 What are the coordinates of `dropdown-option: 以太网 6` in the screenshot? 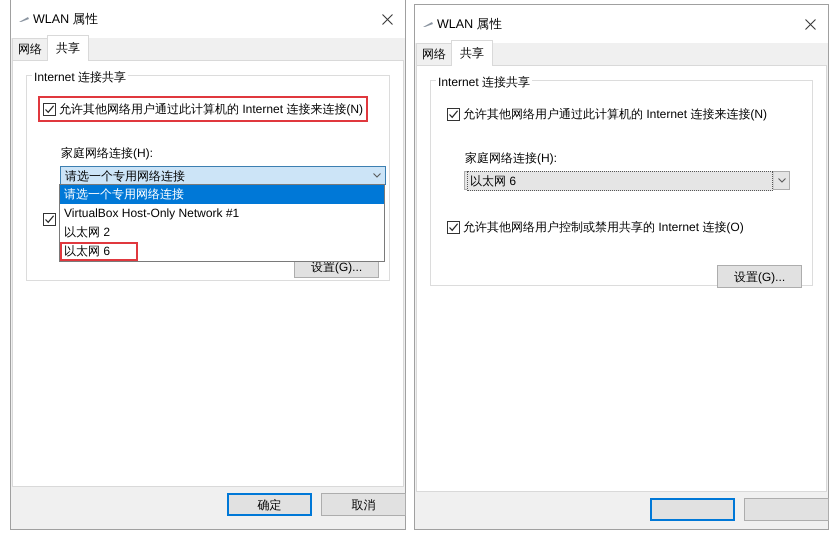 It's located at (99, 251).